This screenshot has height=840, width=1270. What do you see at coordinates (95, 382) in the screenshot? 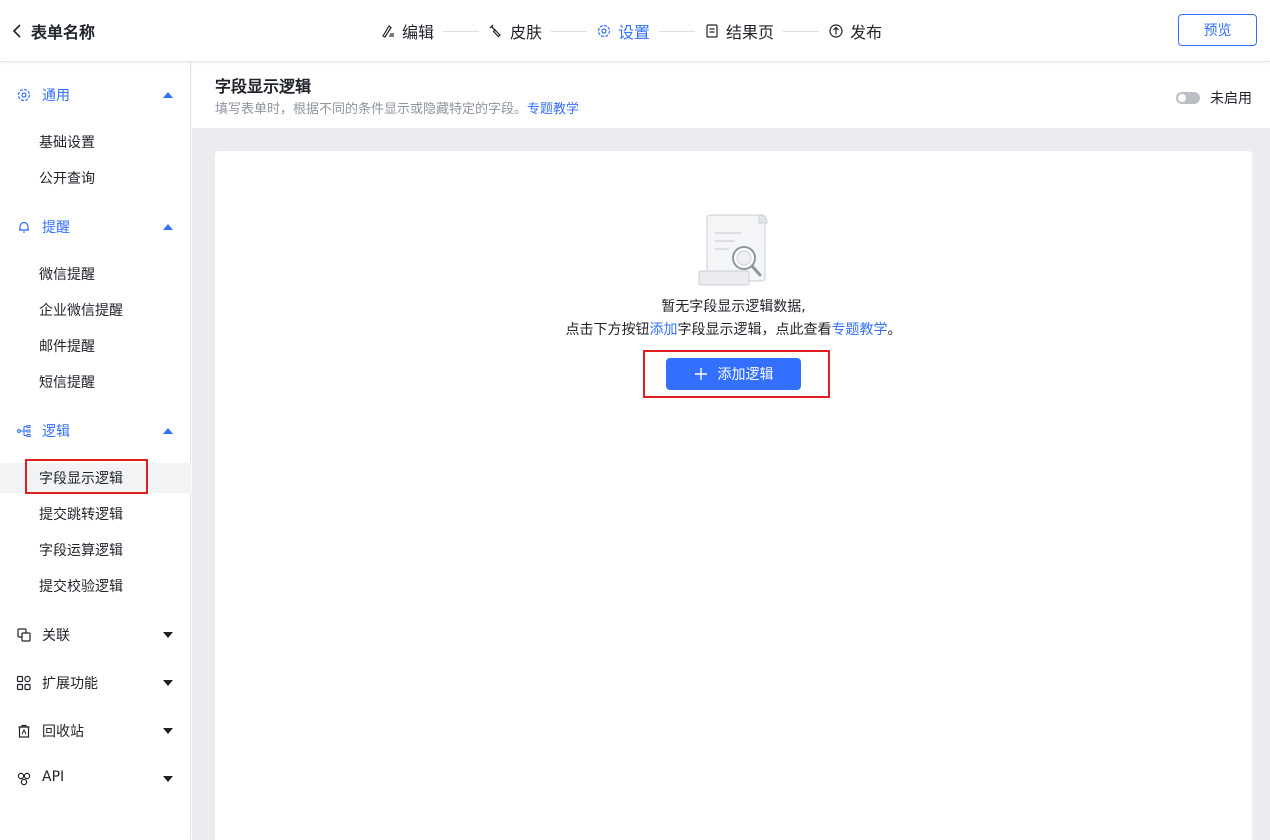
I see `sidebar-item-sms-reminder: 短信提醒` at bounding box center [95, 382].